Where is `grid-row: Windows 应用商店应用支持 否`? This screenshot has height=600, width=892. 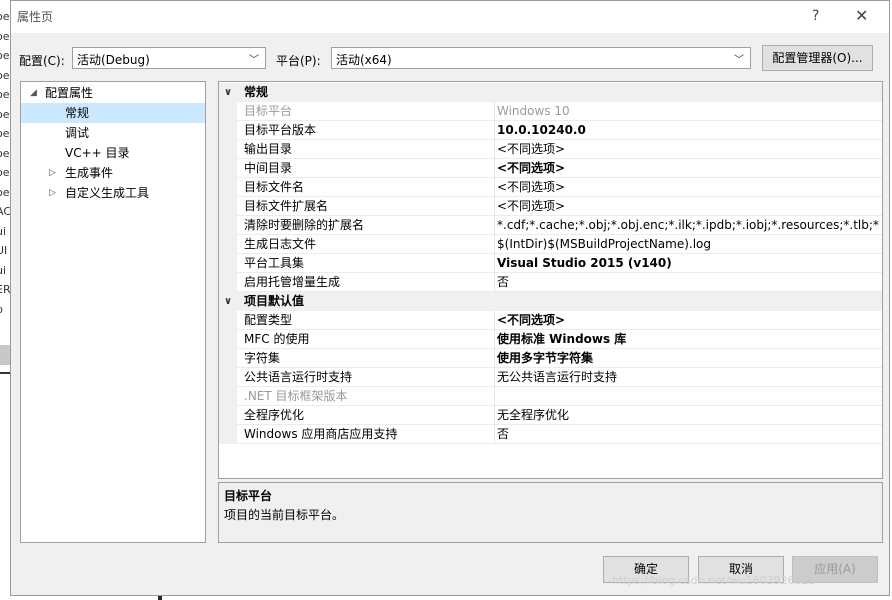 grid-row: Windows 应用商店应用支持 否 is located at coordinates (550, 434).